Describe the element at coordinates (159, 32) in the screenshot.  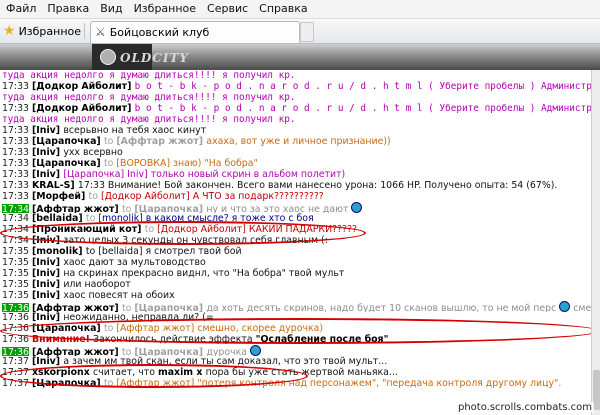
I see `tab-title: Бойцовский клуб` at that location.